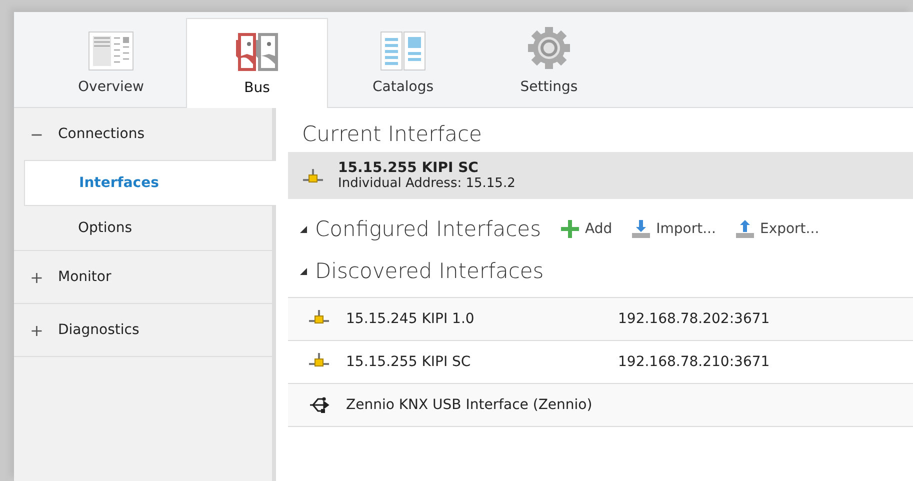  Describe the element at coordinates (428, 229) in the screenshot. I see `section-title: Configured Interfaces` at that location.